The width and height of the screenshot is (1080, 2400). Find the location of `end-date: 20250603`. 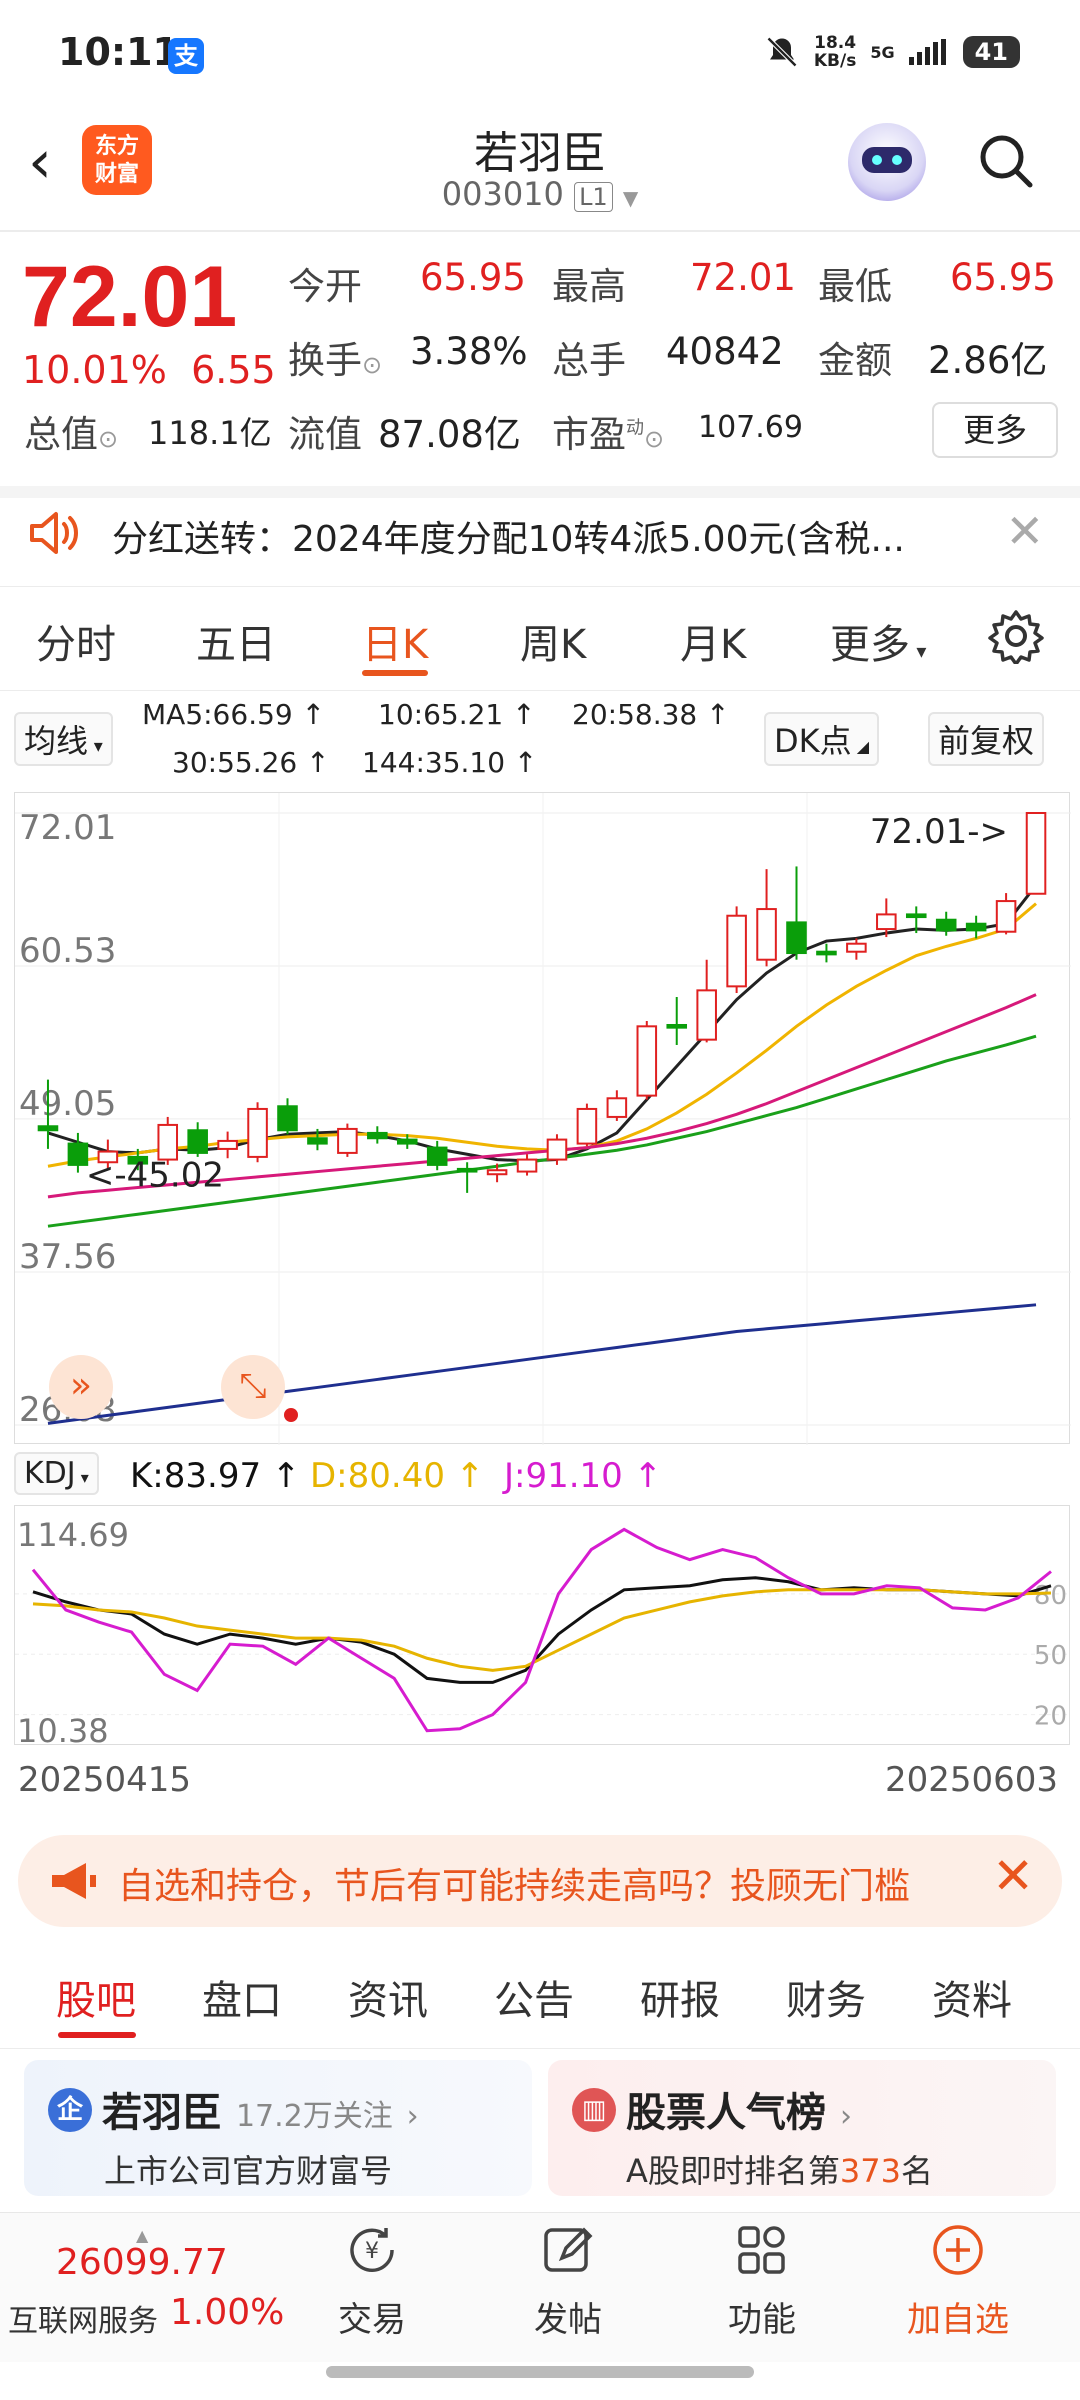

end-date: 20250603 is located at coordinates (971, 1780).